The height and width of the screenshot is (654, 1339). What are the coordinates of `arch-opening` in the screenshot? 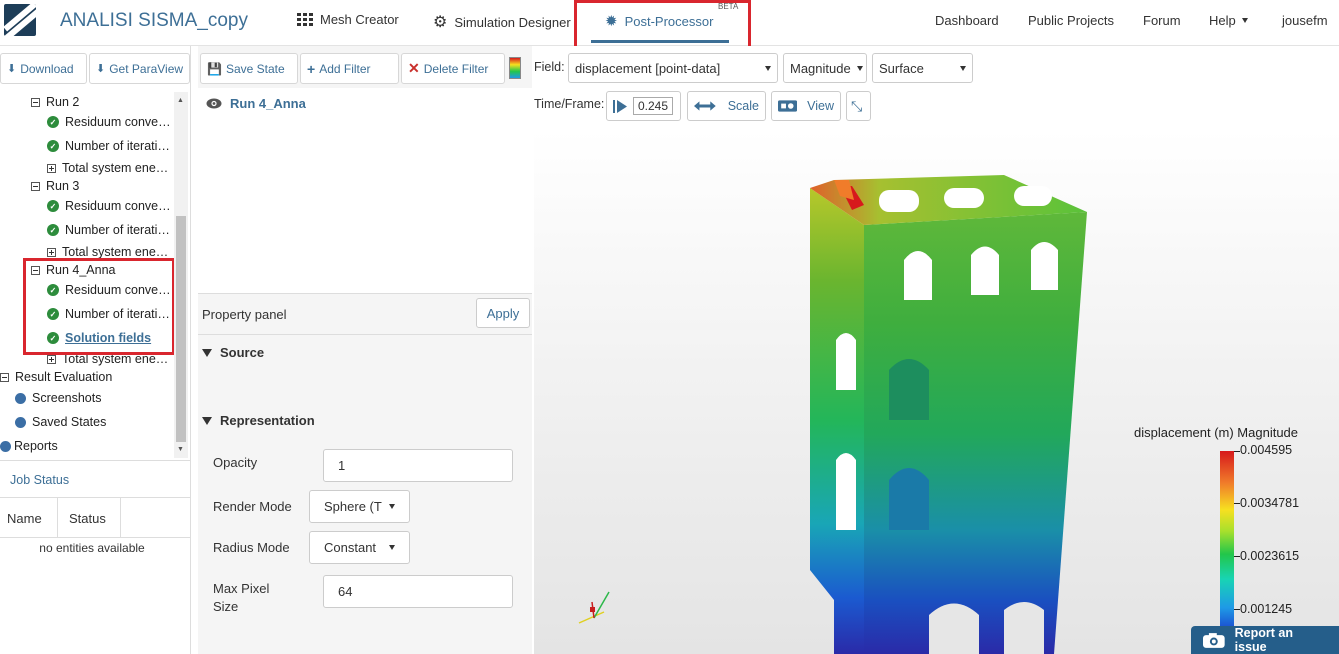 It's located at (846, 361).